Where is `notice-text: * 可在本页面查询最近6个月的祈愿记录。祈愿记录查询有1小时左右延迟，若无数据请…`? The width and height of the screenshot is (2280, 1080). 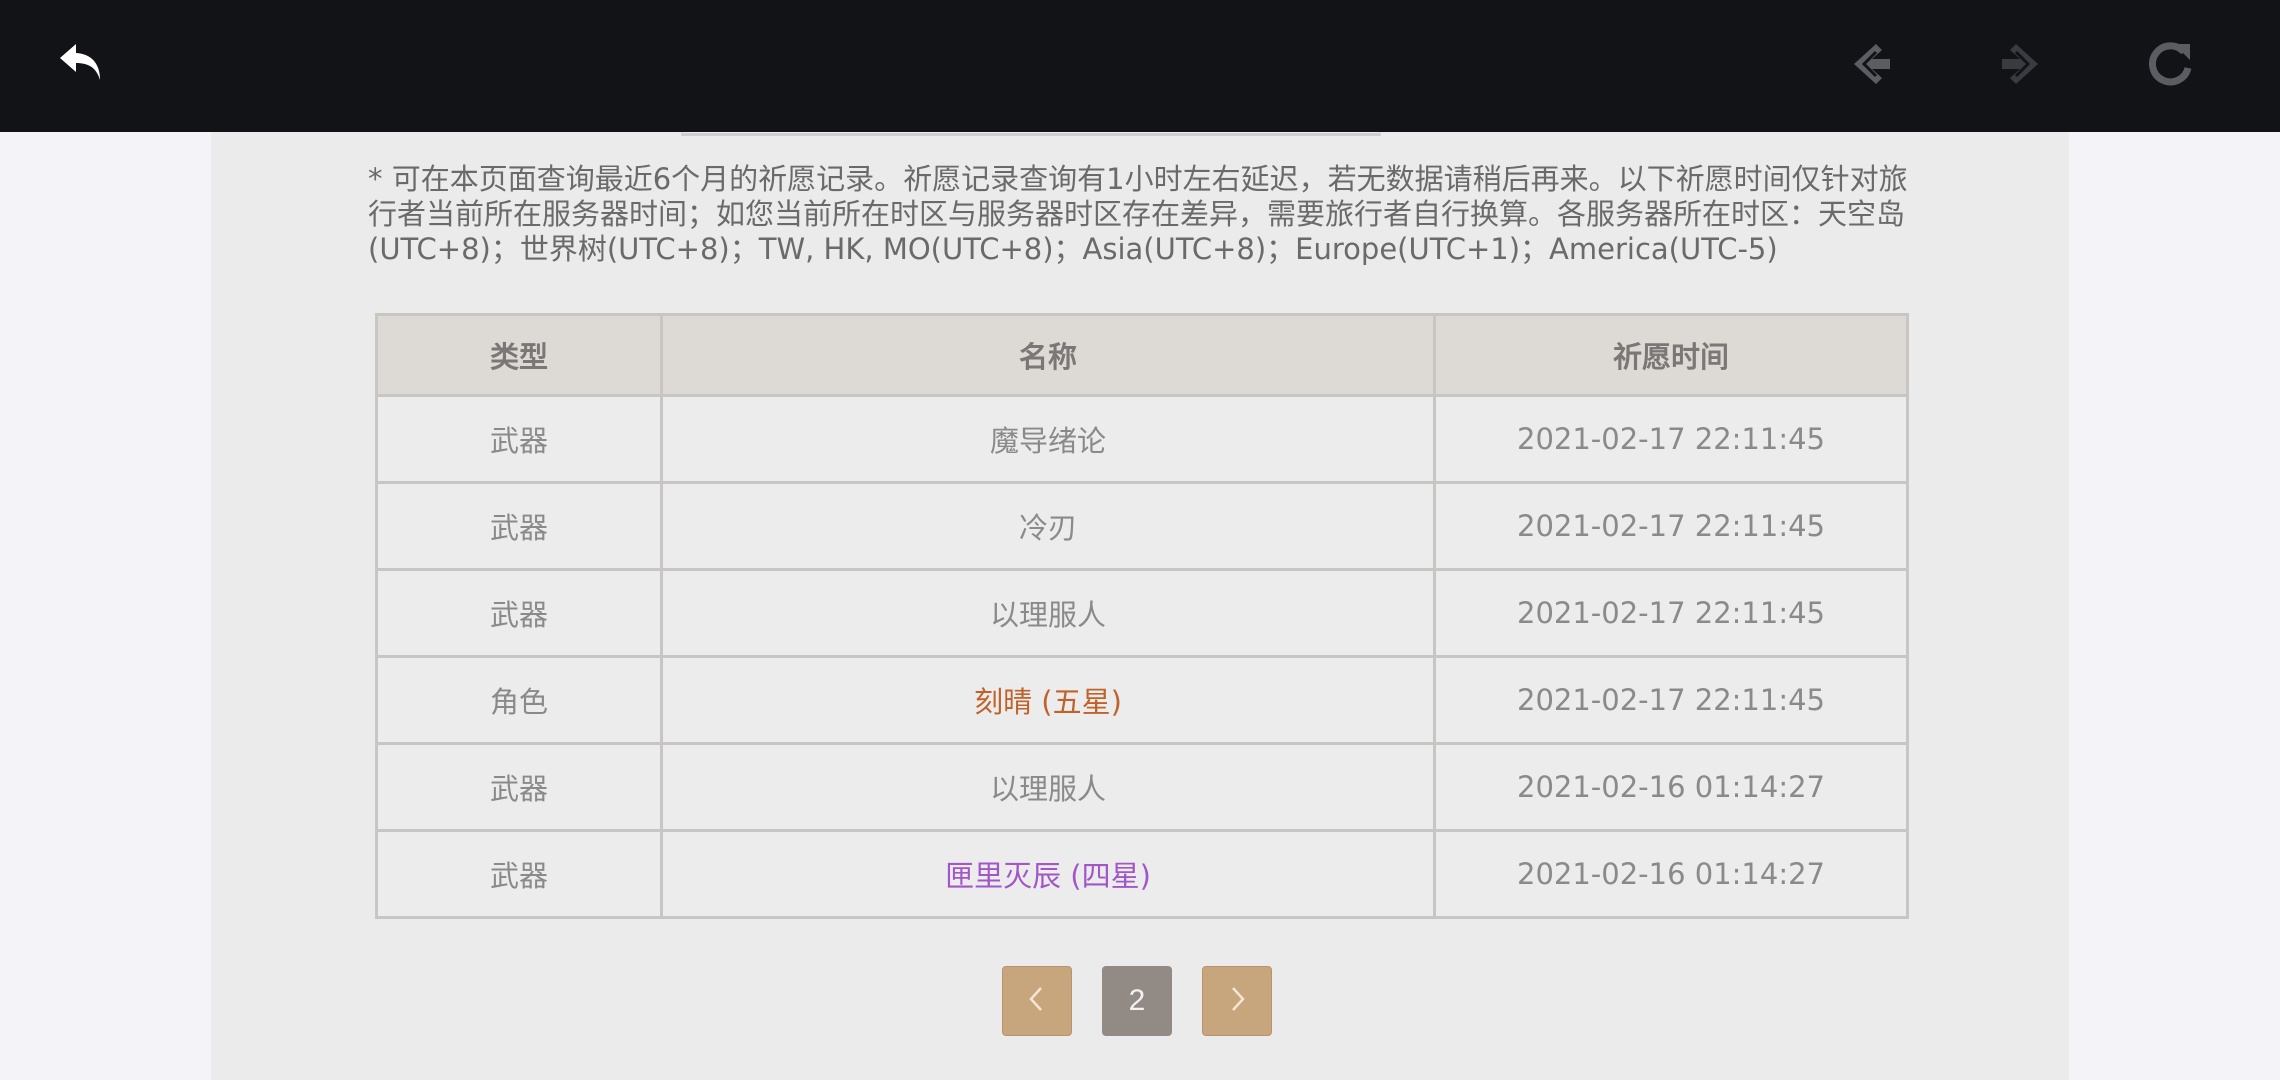
notice-text: * 可在本页面查询最近6个月的祈愿记录。祈愿记录查询有1小时左右延迟，若无数据请… is located at coordinates (1138, 214).